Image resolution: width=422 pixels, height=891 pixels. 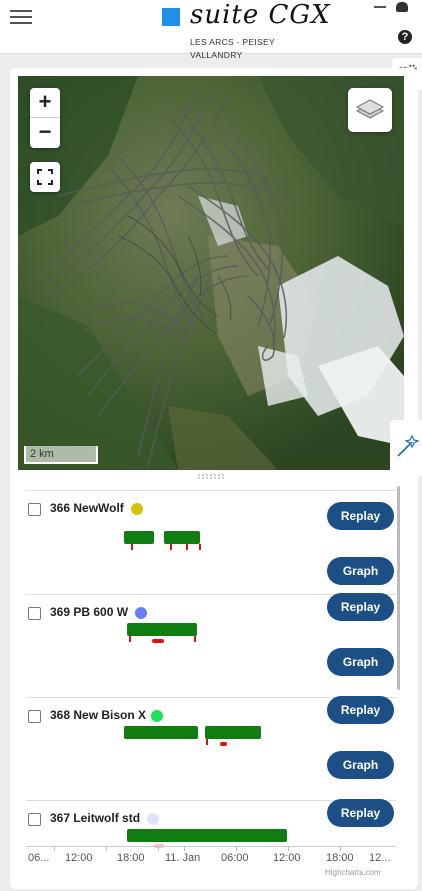 I want to click on axis-label: 11. Jan, so click(x=183, y=858).